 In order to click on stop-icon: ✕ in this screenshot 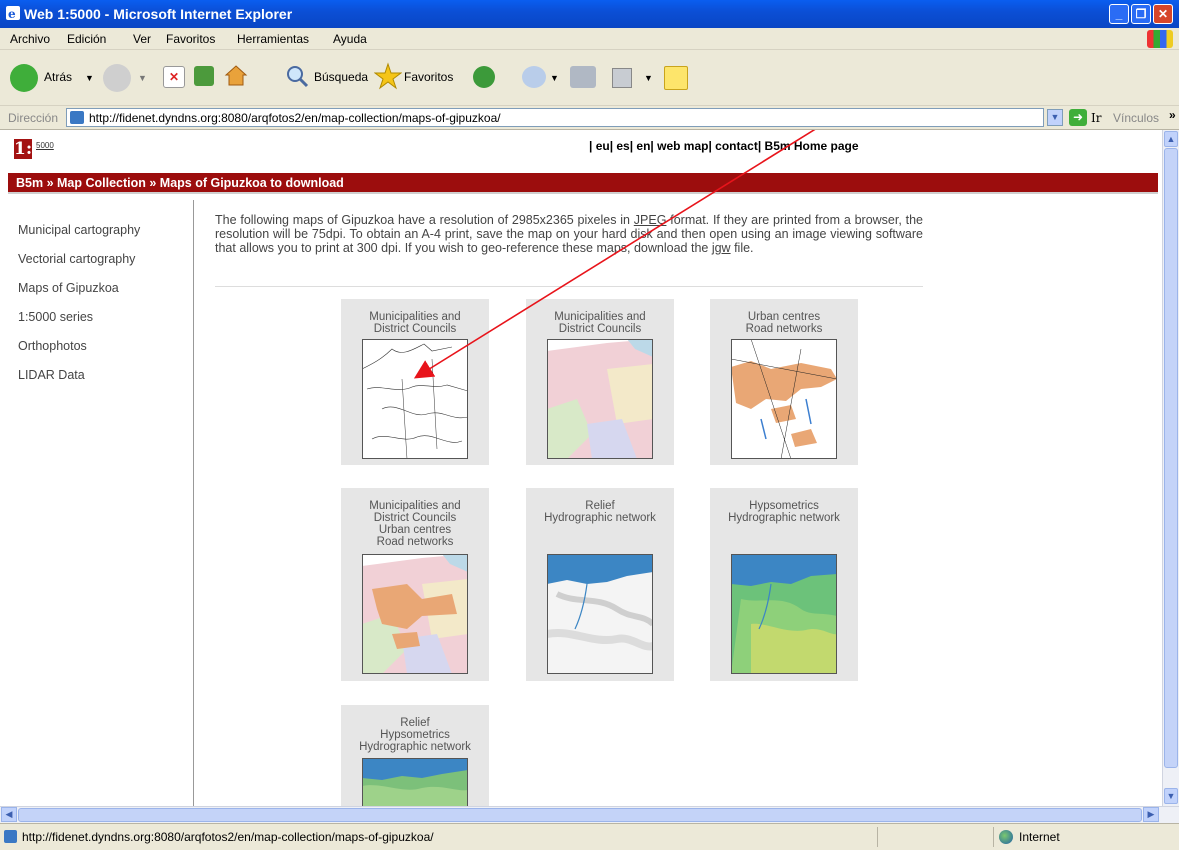, I will do `click(174, 77)`.